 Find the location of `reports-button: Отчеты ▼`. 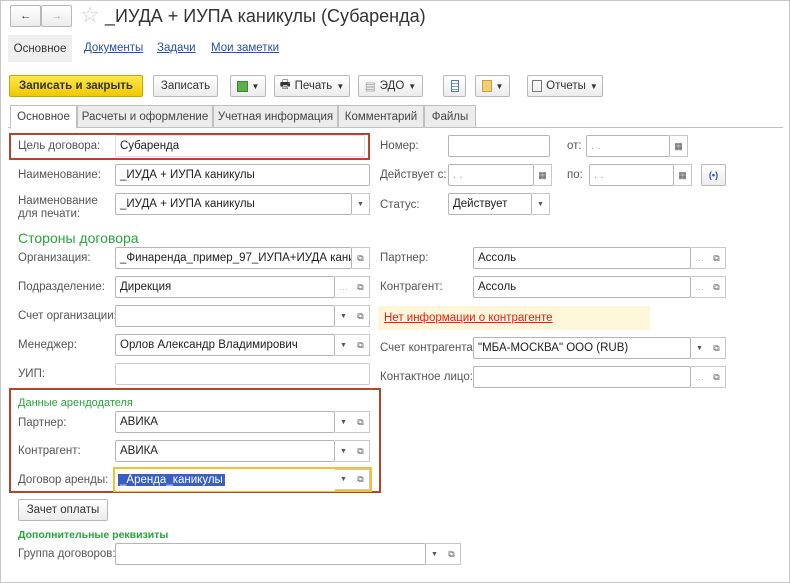

reports-button: Отчеты ▼ is located at coordinates (565, 86).